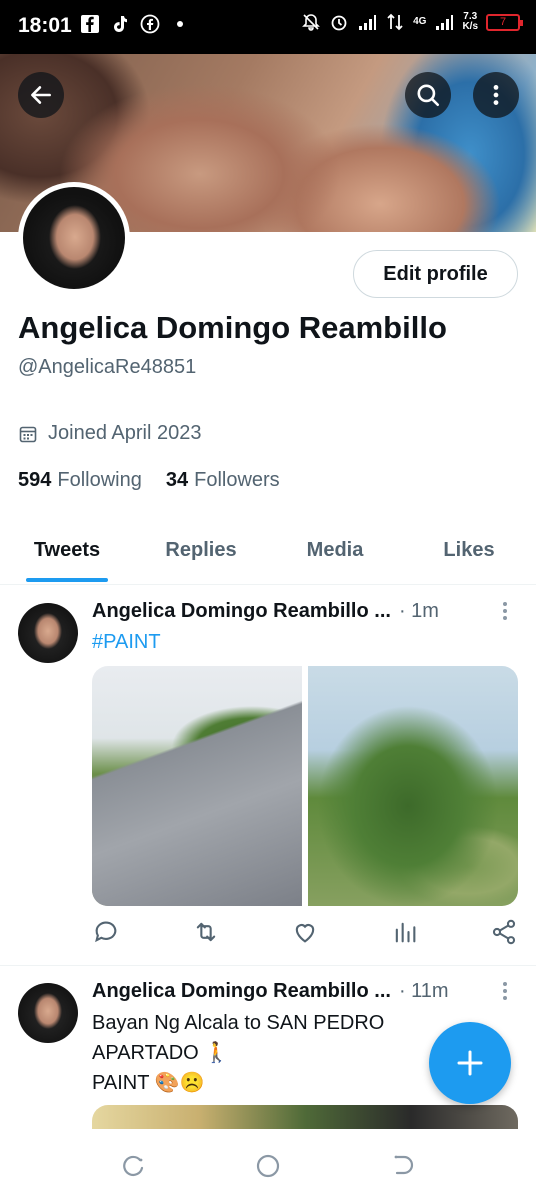  I want to click on tweet-time: · 11m, so click(424, 991).